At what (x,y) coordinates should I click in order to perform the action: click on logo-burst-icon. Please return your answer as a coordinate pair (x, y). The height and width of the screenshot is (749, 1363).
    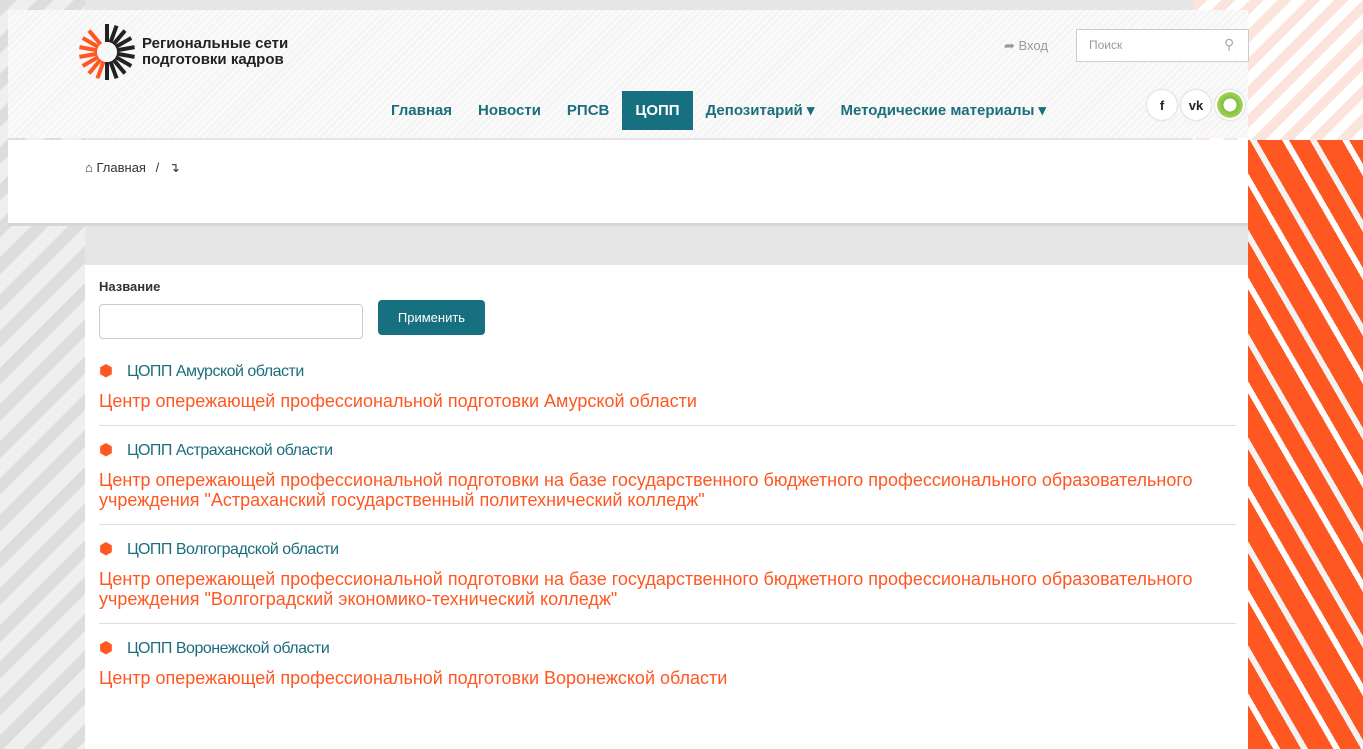
    Looking at the image, I should click on (107, 52).